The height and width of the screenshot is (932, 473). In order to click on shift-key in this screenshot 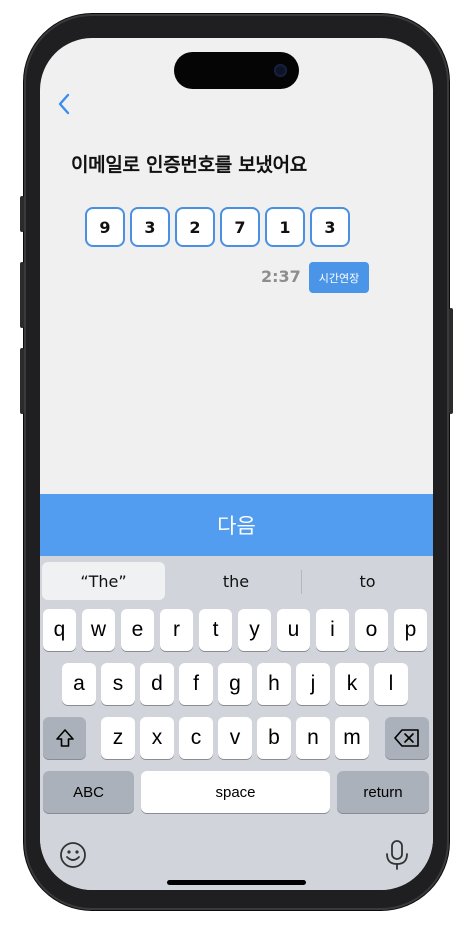, I will do `click(64, 738)`.